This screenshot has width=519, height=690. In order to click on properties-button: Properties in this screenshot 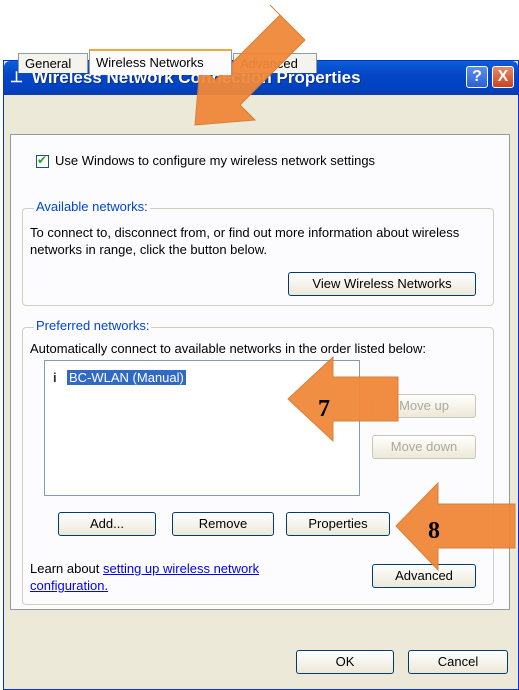, I will do `click(338, 524)`.